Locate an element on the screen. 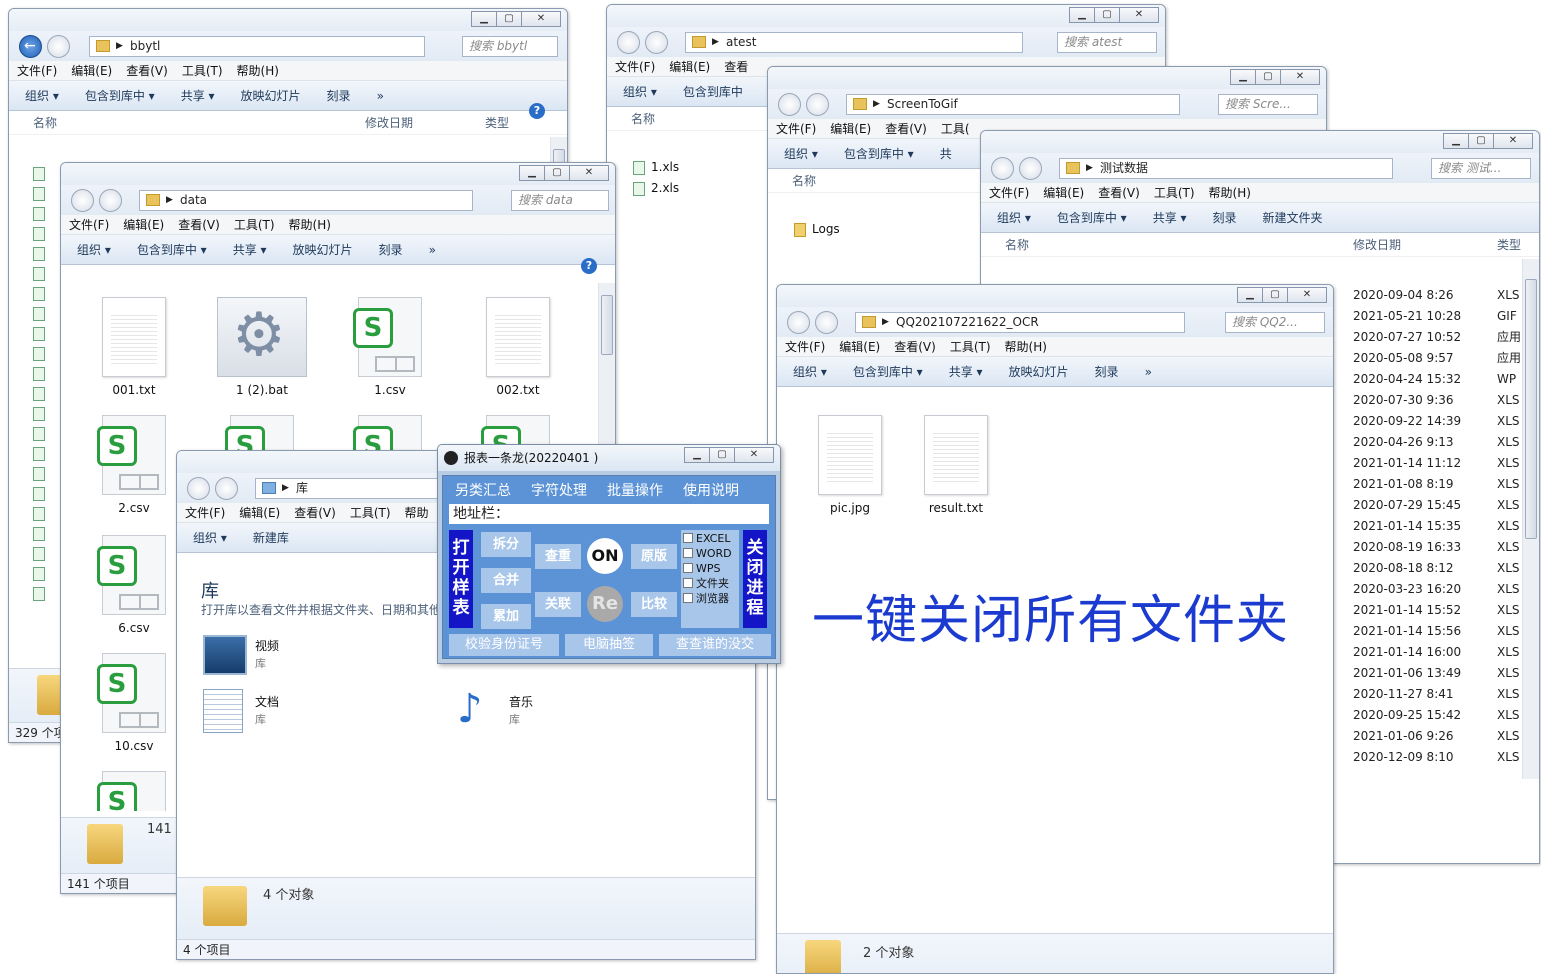  table-row: 2020-07-30 9:36 XLS is located at coordinates (1433, 400).